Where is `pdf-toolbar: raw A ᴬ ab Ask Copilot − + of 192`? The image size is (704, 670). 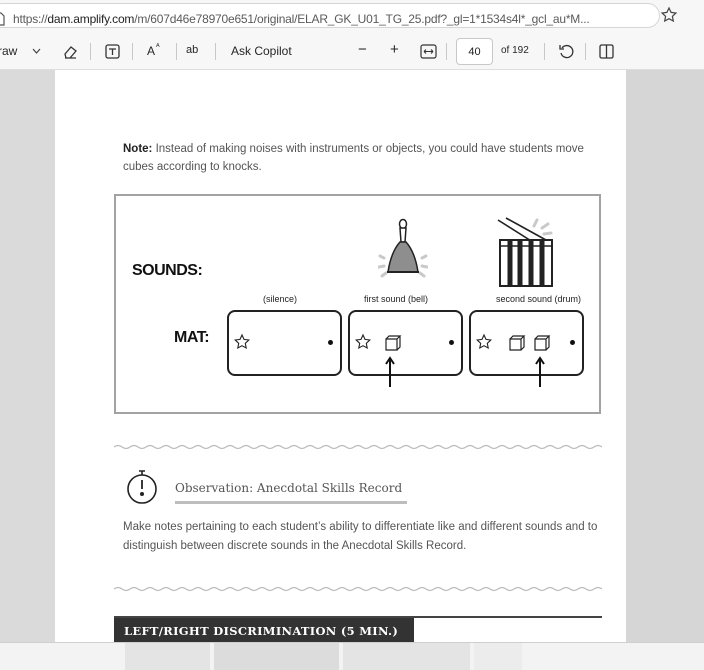 pdf-toolbar: raw A ᴬ ab Ask Copilot − + of 192 is located at coordinates (352, 51).